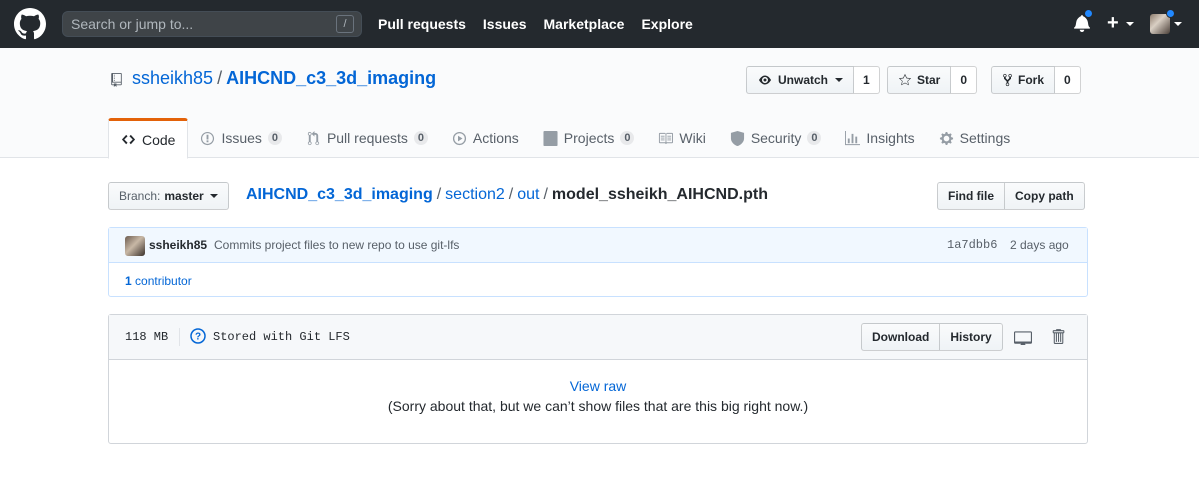  What do you see at coordinates (800, 80) in the screenshot?
I see `unwatch-button: Unwatch` at bounding box center [800, 80].